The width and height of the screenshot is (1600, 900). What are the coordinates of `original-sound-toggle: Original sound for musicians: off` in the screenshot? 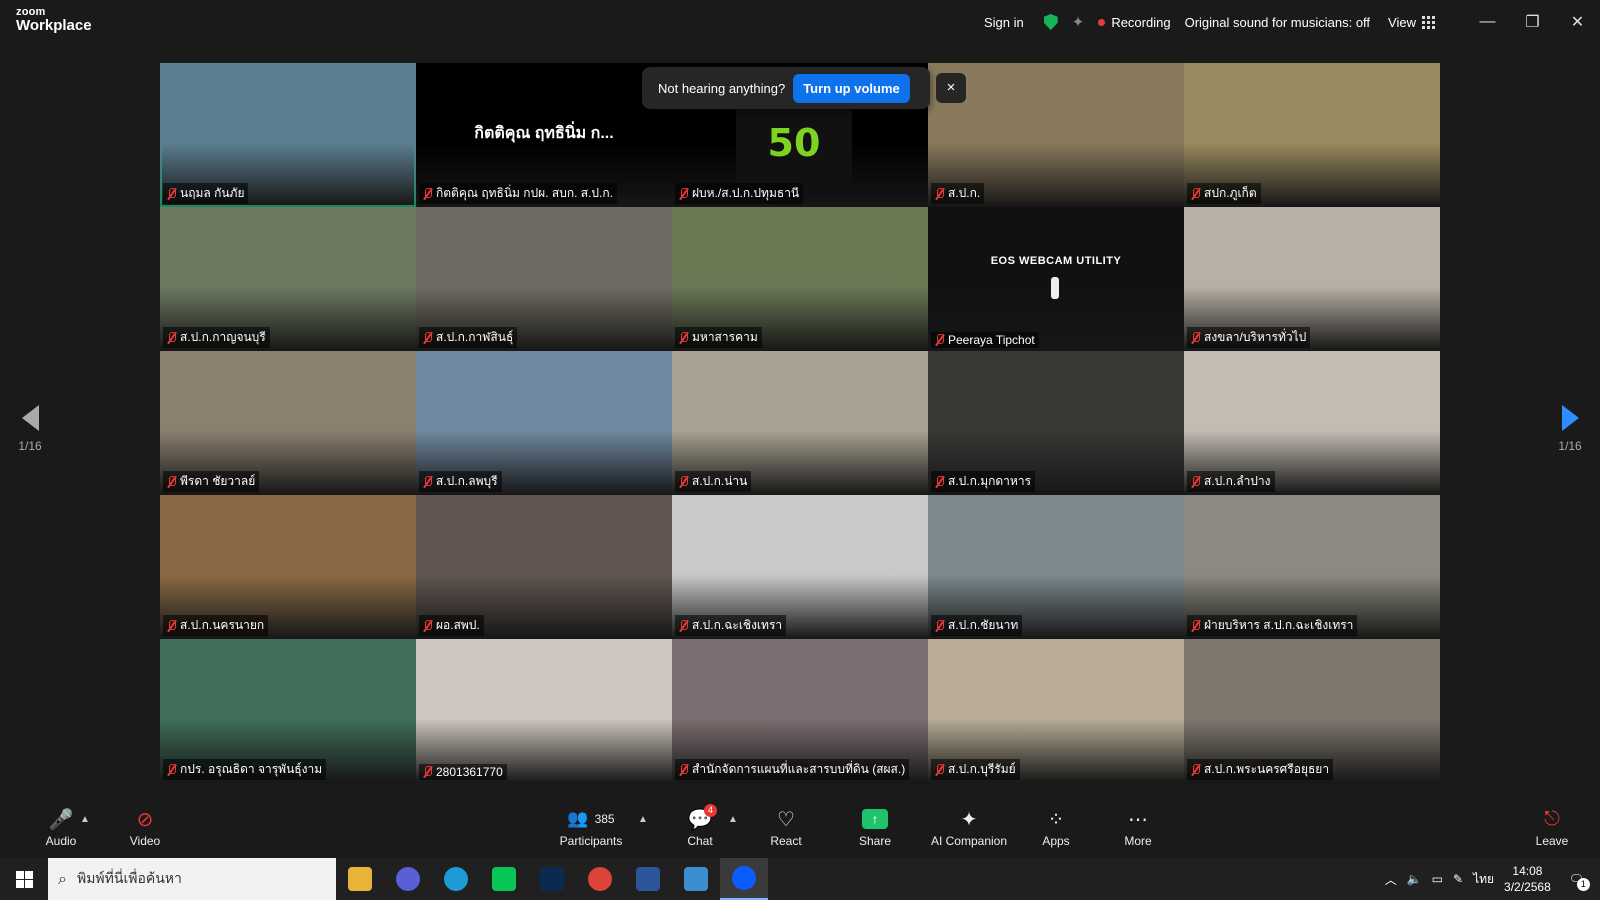 It's located at (1277, 22).